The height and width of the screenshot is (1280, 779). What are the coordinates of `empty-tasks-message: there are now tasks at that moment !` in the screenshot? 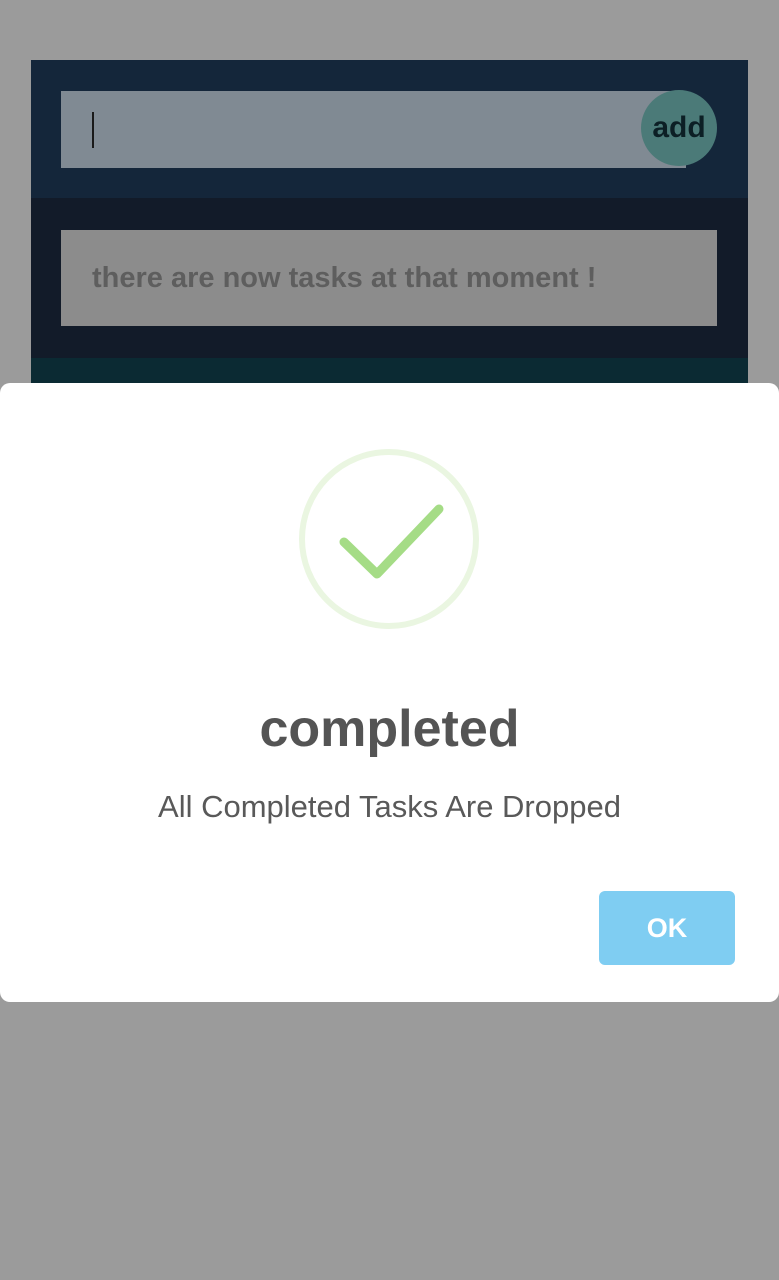 It's located at (389, 278).